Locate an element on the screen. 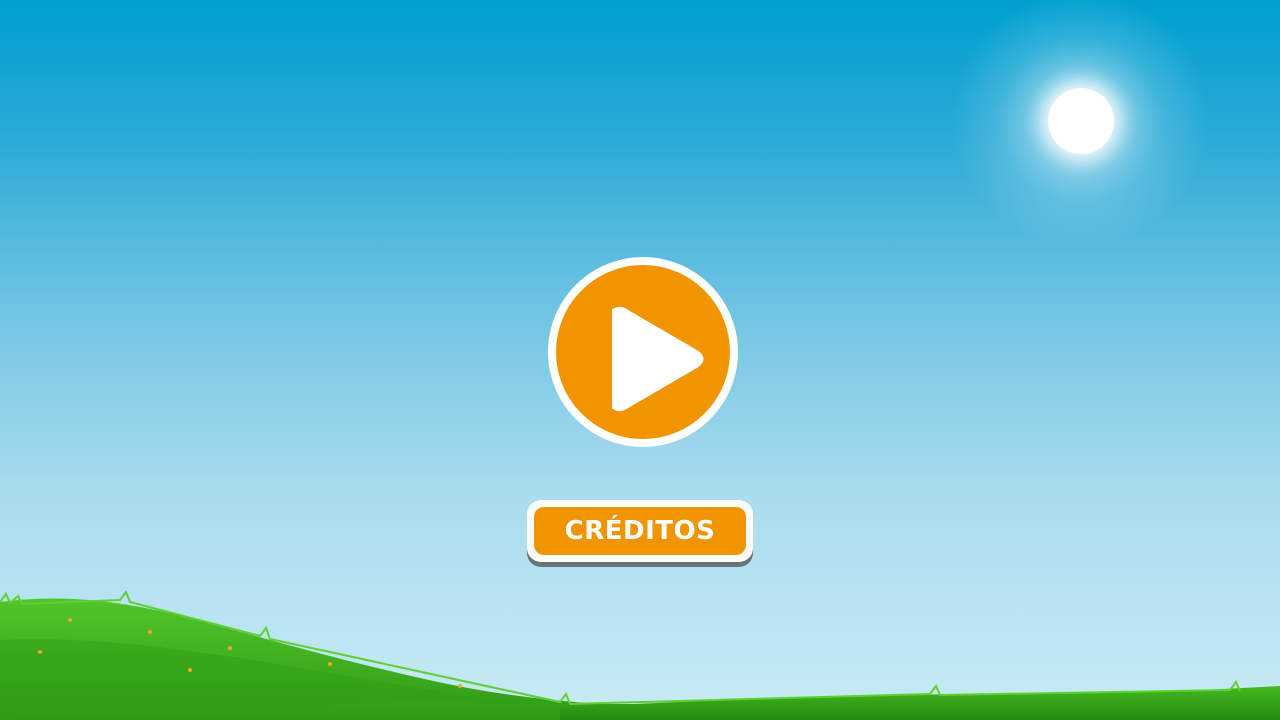  play-icon is located at coordinates (658, 359).